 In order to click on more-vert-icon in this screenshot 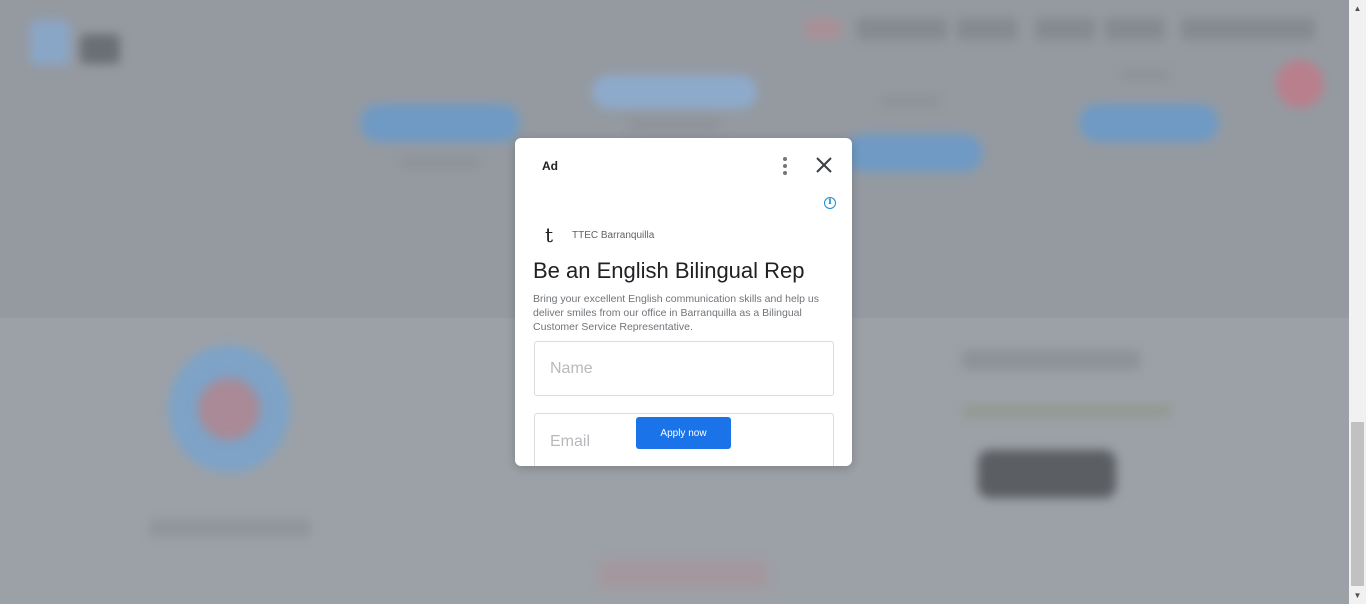, I will do `click(785, 166)`.